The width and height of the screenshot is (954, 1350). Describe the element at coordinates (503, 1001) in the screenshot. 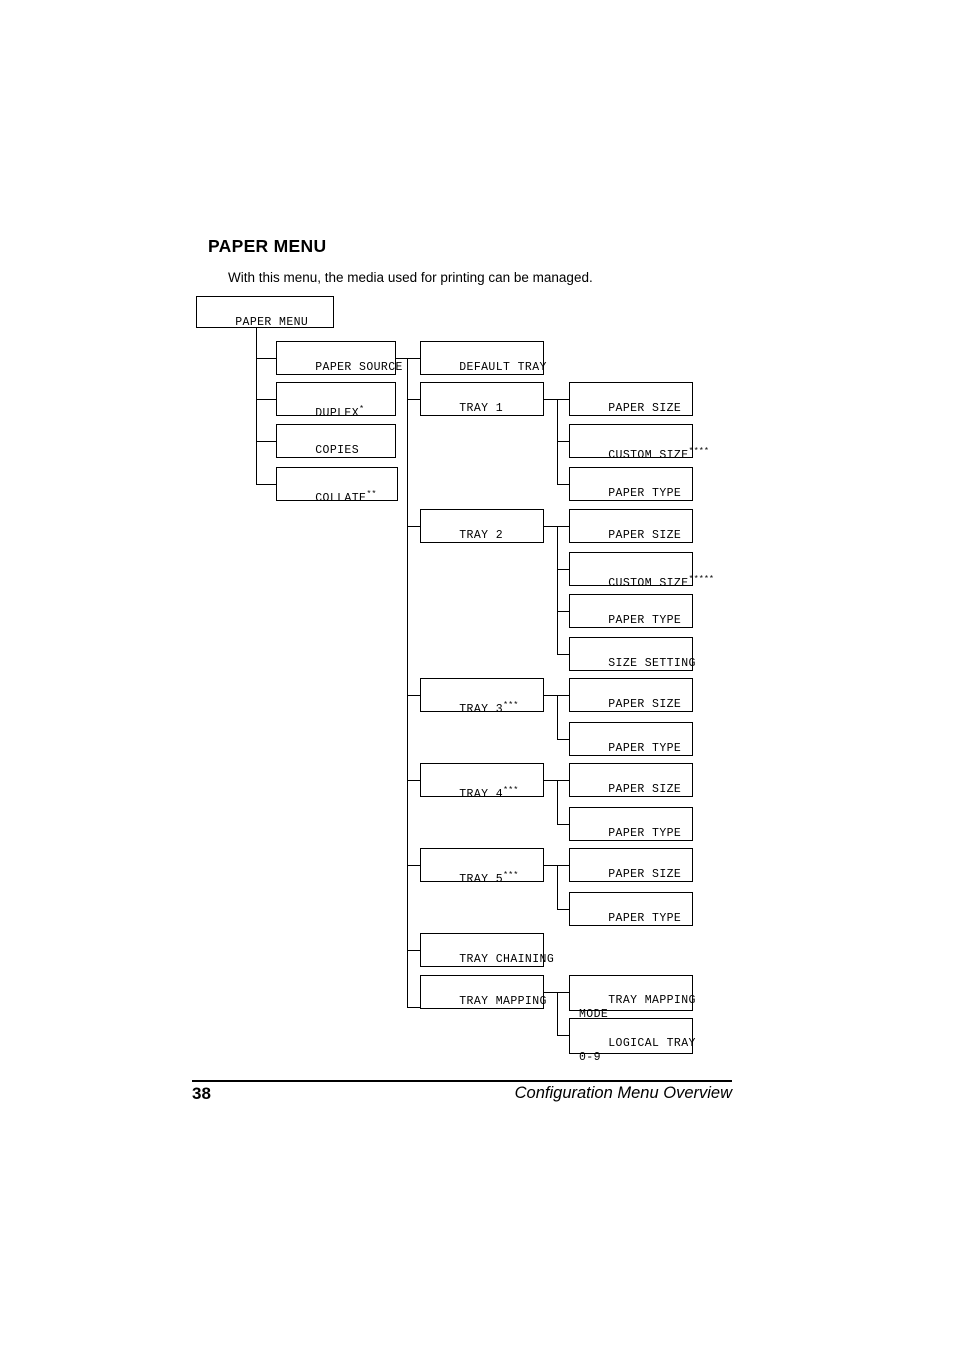

I see `node-label: TRAY MAPPING` at that location.